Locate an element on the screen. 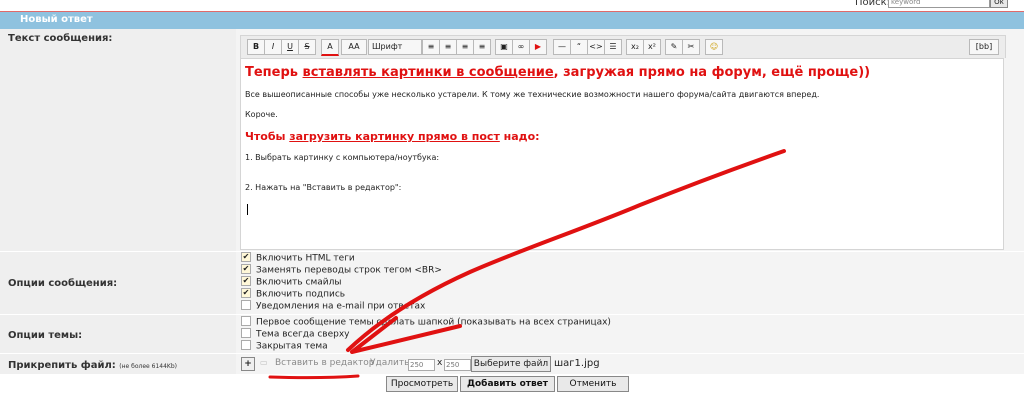  font-dropdown: Шрифт is located at coordinates (395, 47).